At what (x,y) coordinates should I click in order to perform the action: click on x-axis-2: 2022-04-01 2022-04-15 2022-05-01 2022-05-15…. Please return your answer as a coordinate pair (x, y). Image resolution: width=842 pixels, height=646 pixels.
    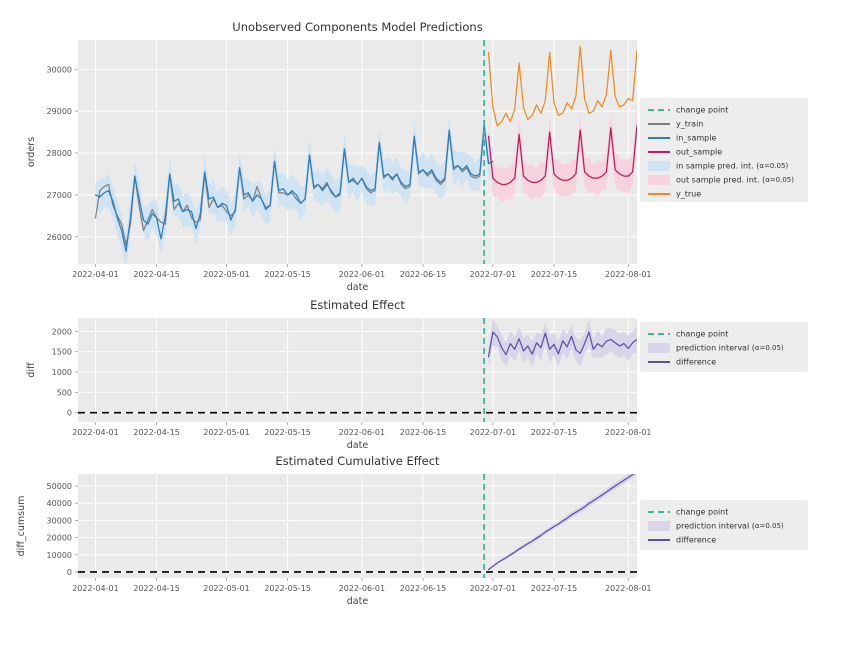
    Looking at the image, I should click on (362, 429).